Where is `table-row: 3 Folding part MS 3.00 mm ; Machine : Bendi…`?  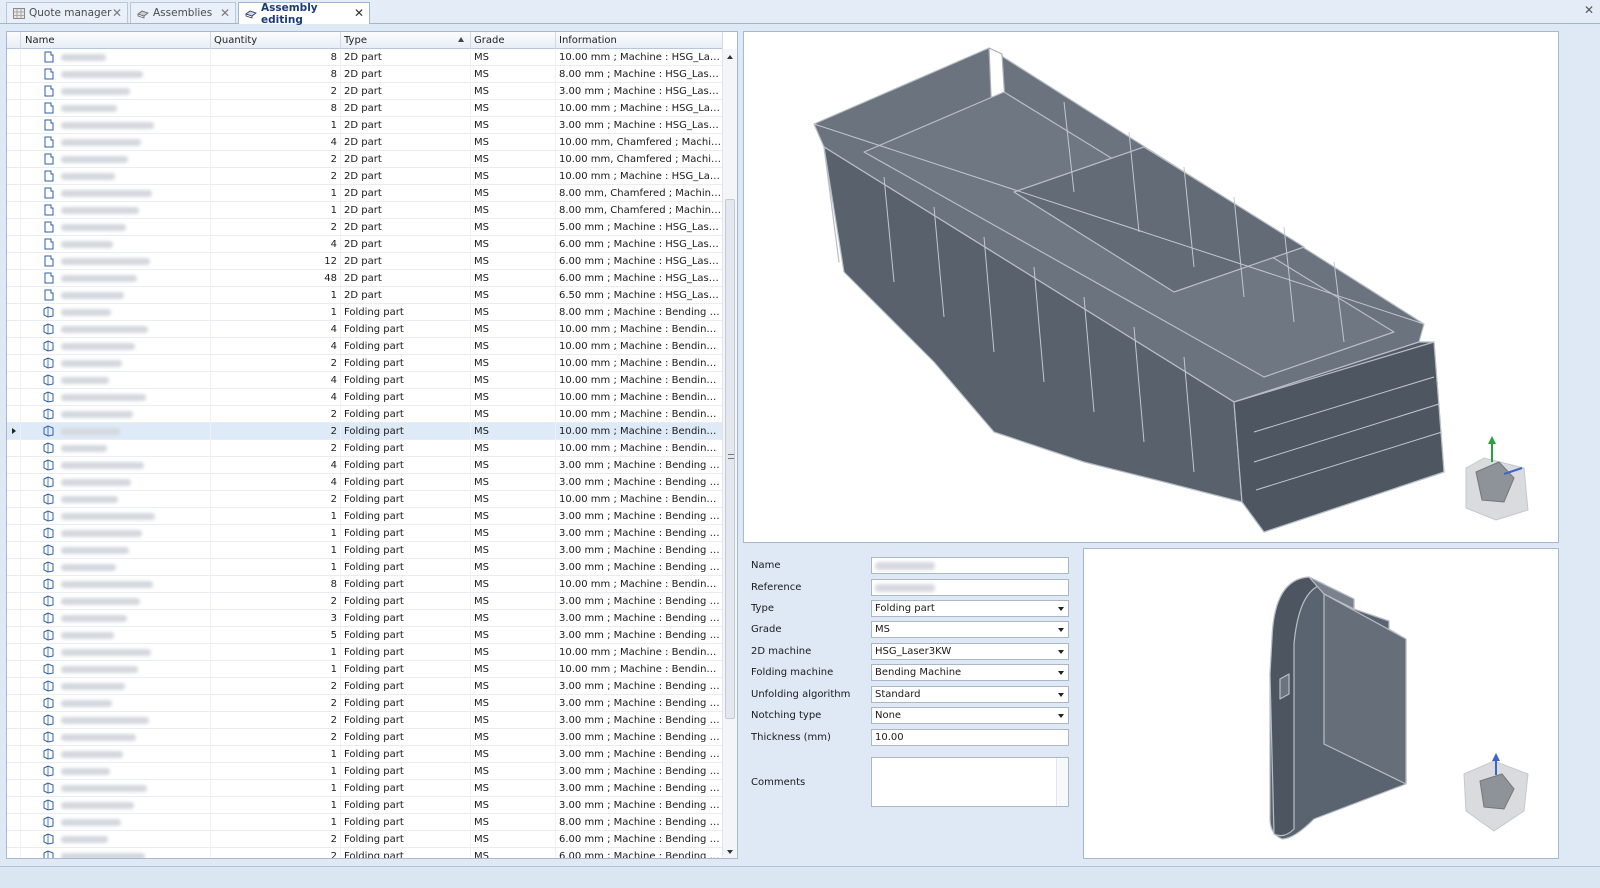
table-row: 3 Folding part MS 3.00 mm ; Machine : Bendi… is located at coordinates (365, 618).